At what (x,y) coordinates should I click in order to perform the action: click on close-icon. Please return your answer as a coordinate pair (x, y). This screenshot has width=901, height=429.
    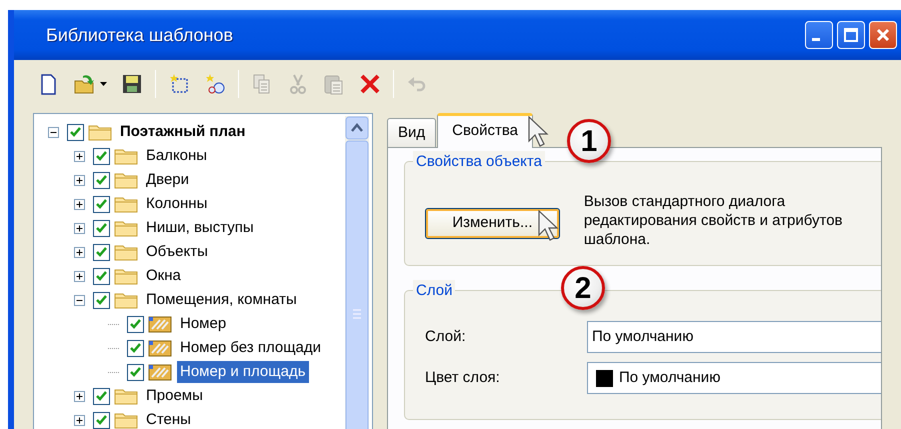
    Looking at the image, I should click on (883, 35).